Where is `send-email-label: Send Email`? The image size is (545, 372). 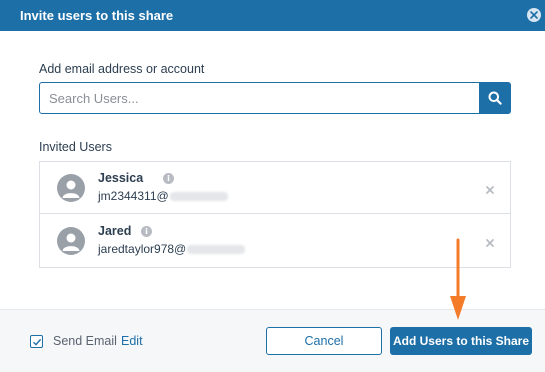
send-email-label: Send Email is located at coordinates (85, 341).